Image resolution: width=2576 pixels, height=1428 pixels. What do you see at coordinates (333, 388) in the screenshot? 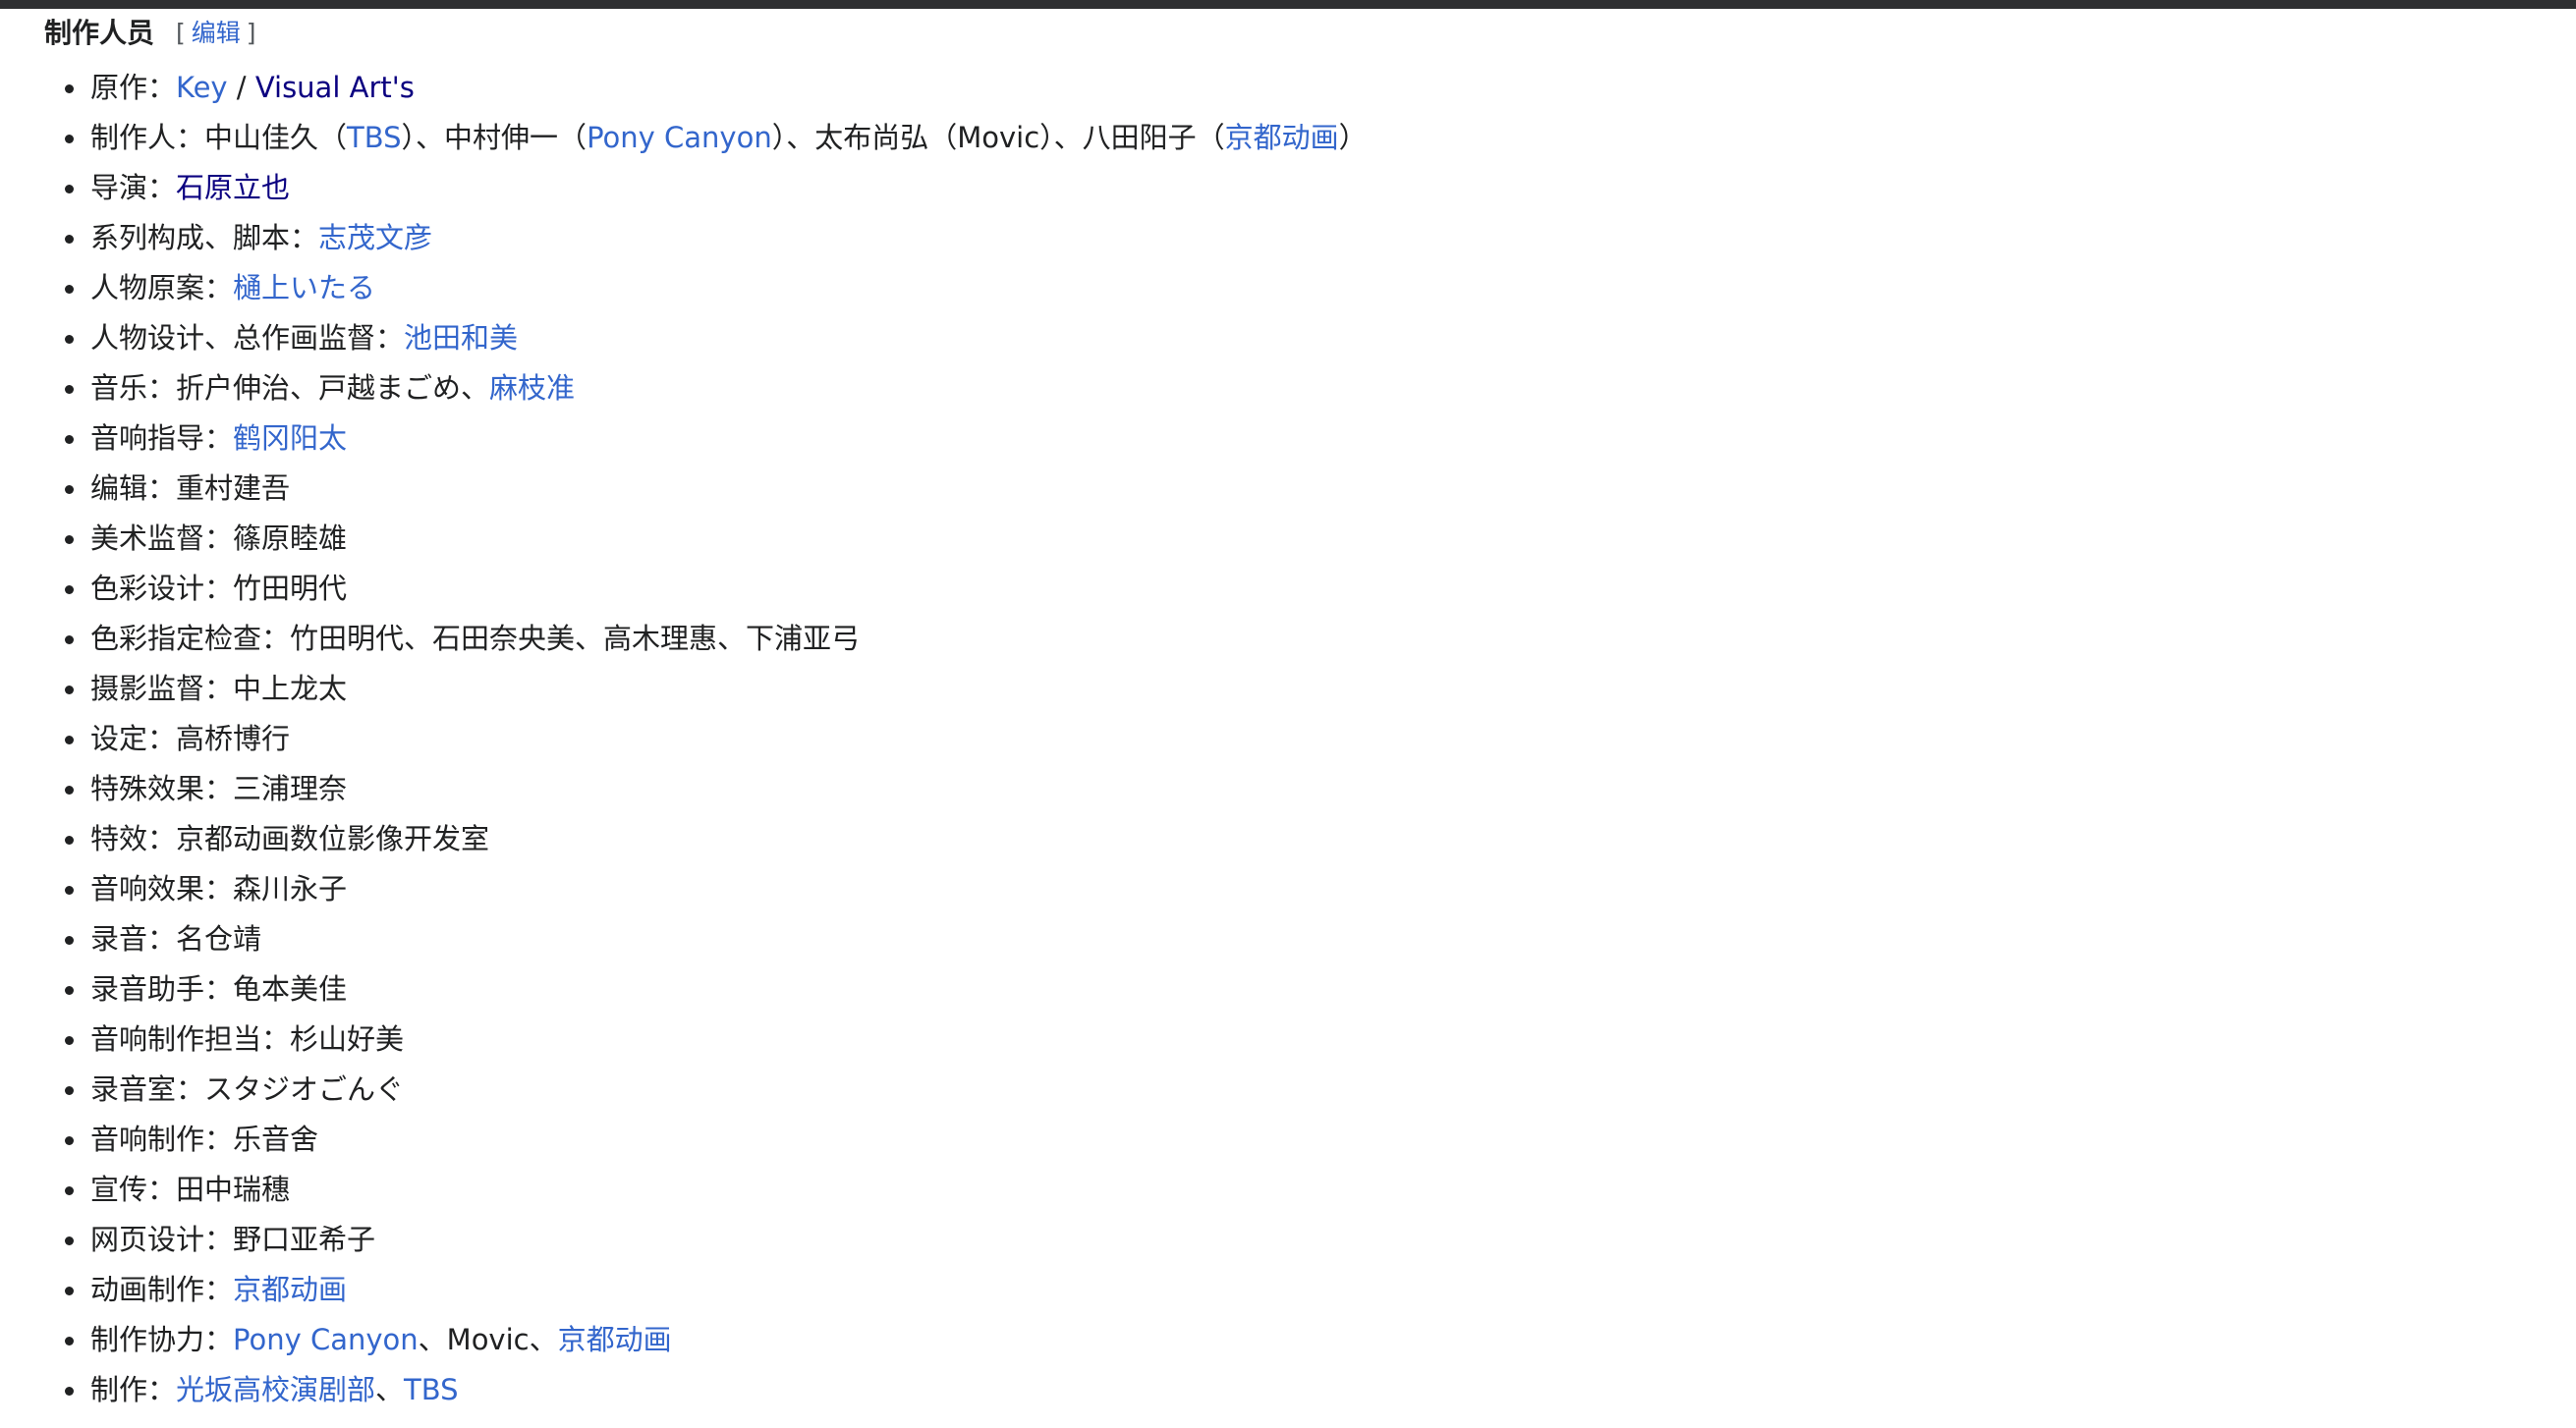
I see `credit-text: 折户伸治、戸越まごめ、` at bounding box center [333, 388].